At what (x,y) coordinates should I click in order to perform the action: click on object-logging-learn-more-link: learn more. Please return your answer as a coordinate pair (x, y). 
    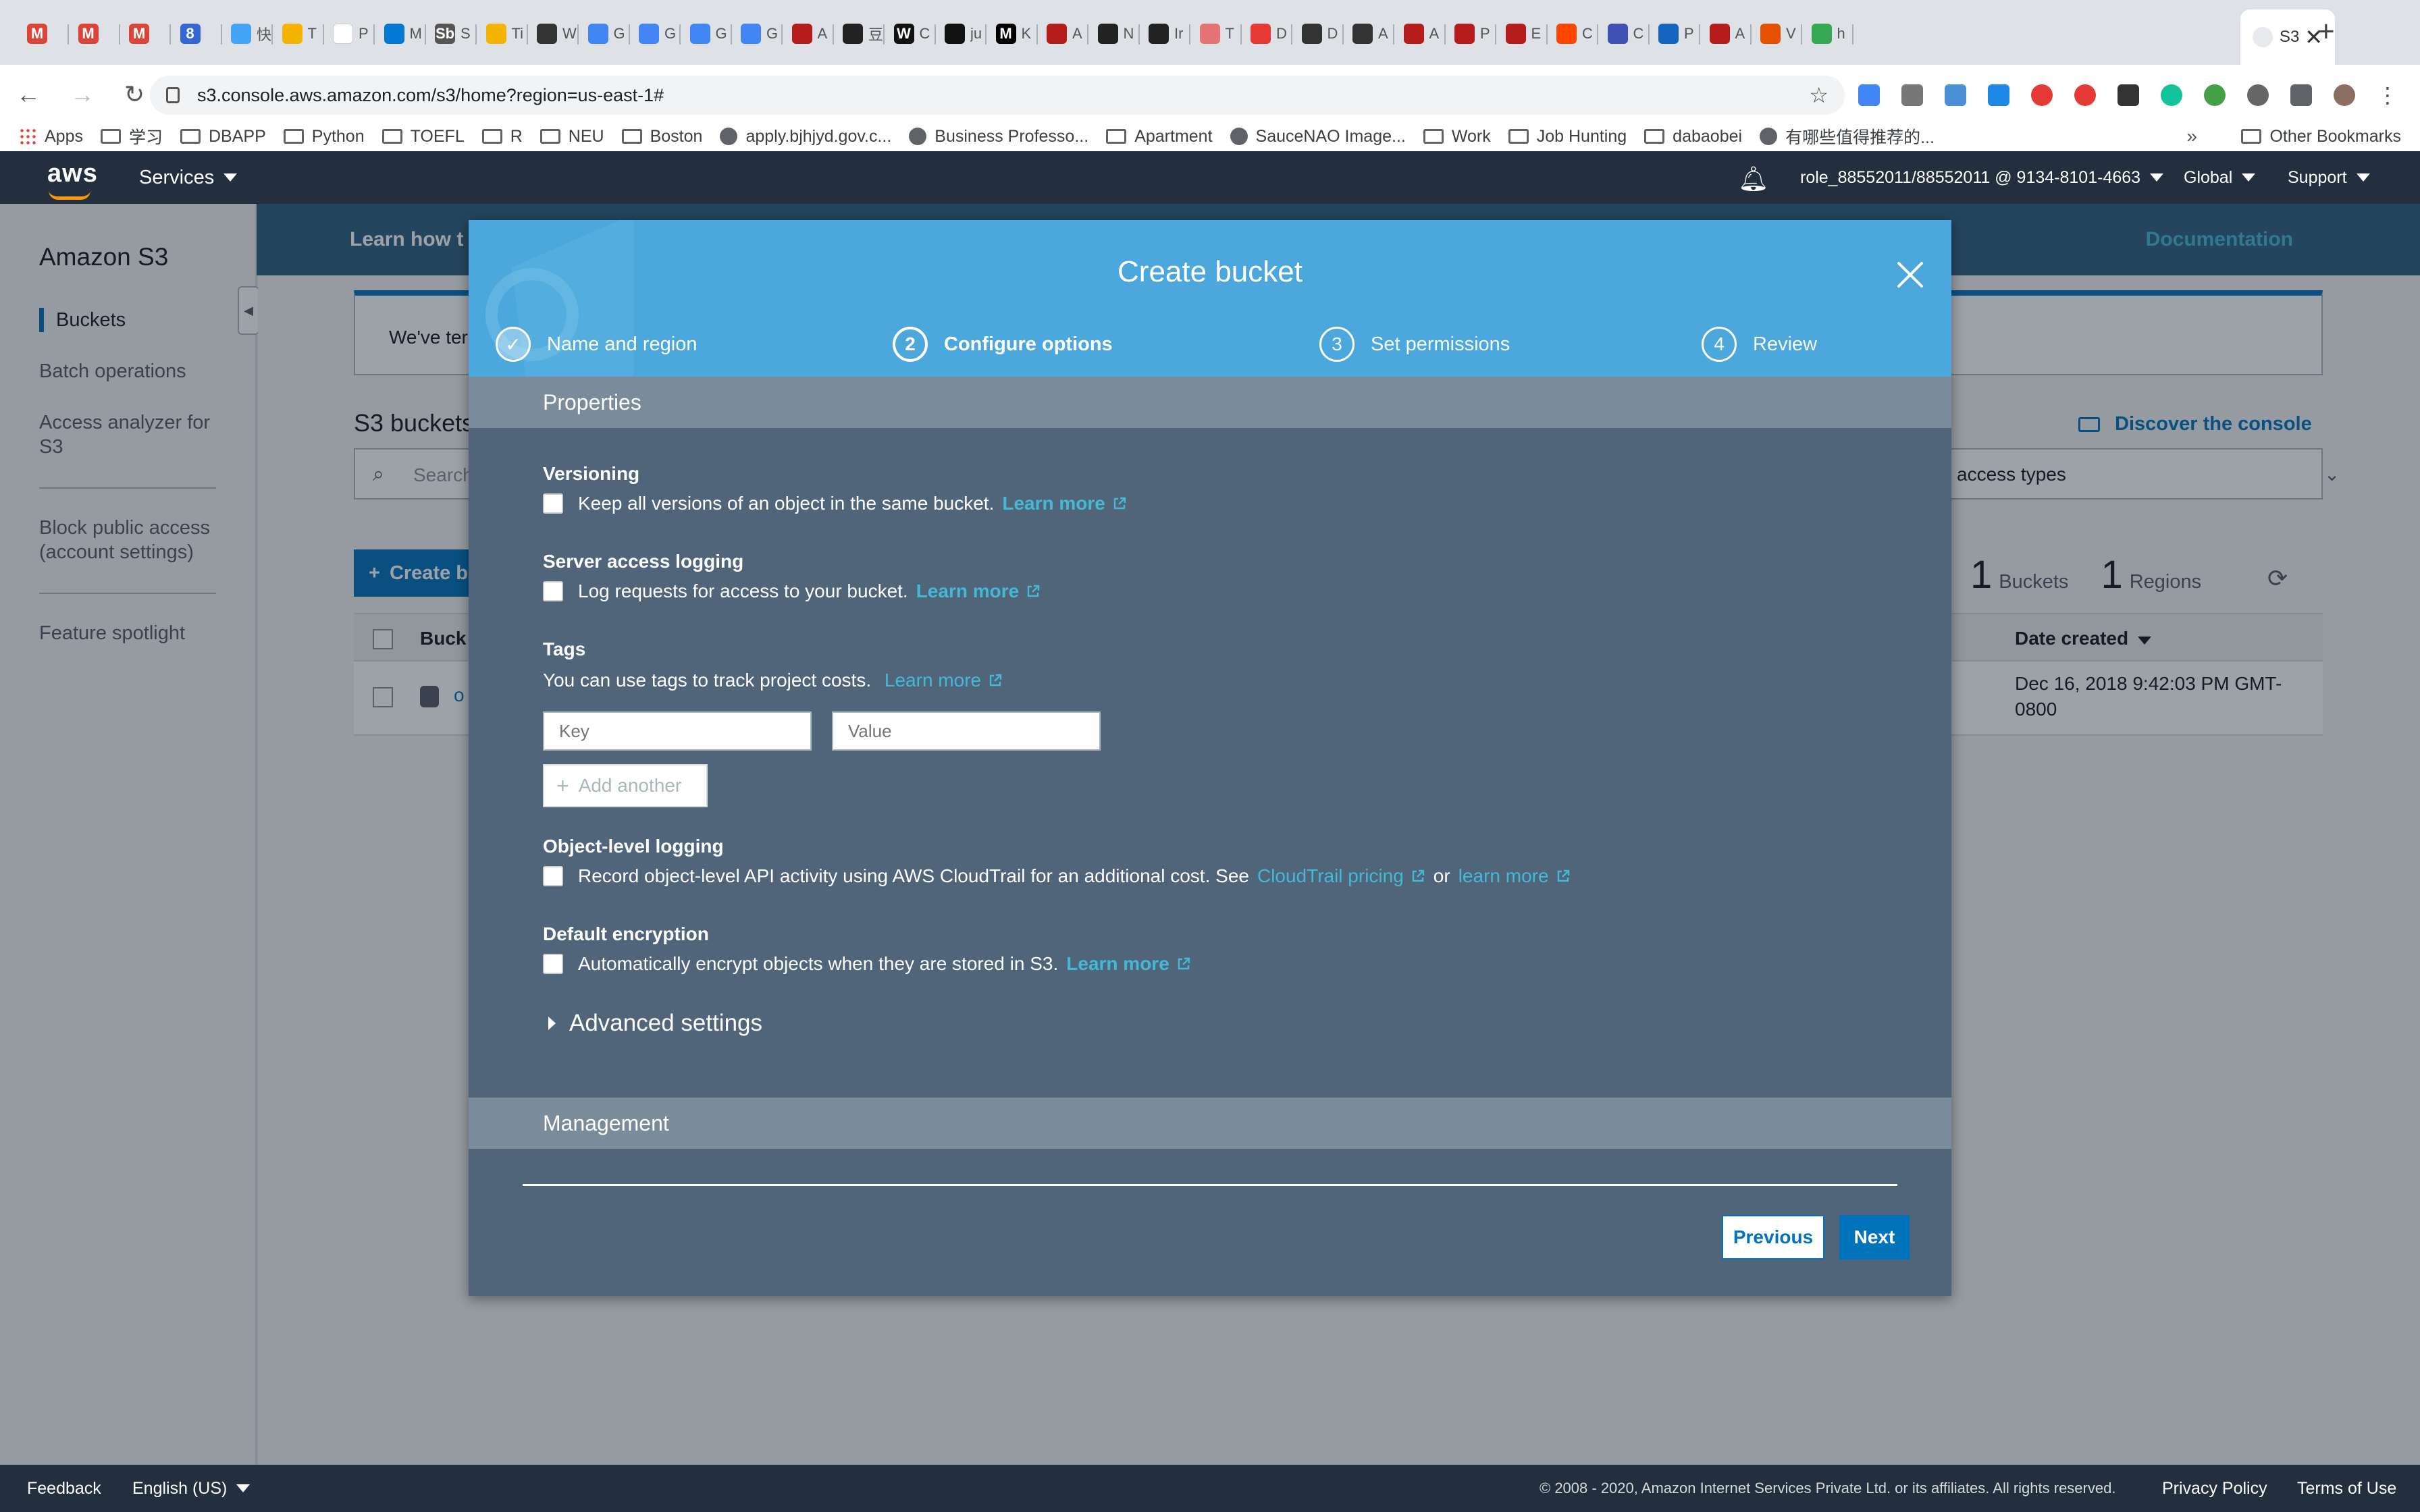
    Looking at the image, I should click on (1514, 876).